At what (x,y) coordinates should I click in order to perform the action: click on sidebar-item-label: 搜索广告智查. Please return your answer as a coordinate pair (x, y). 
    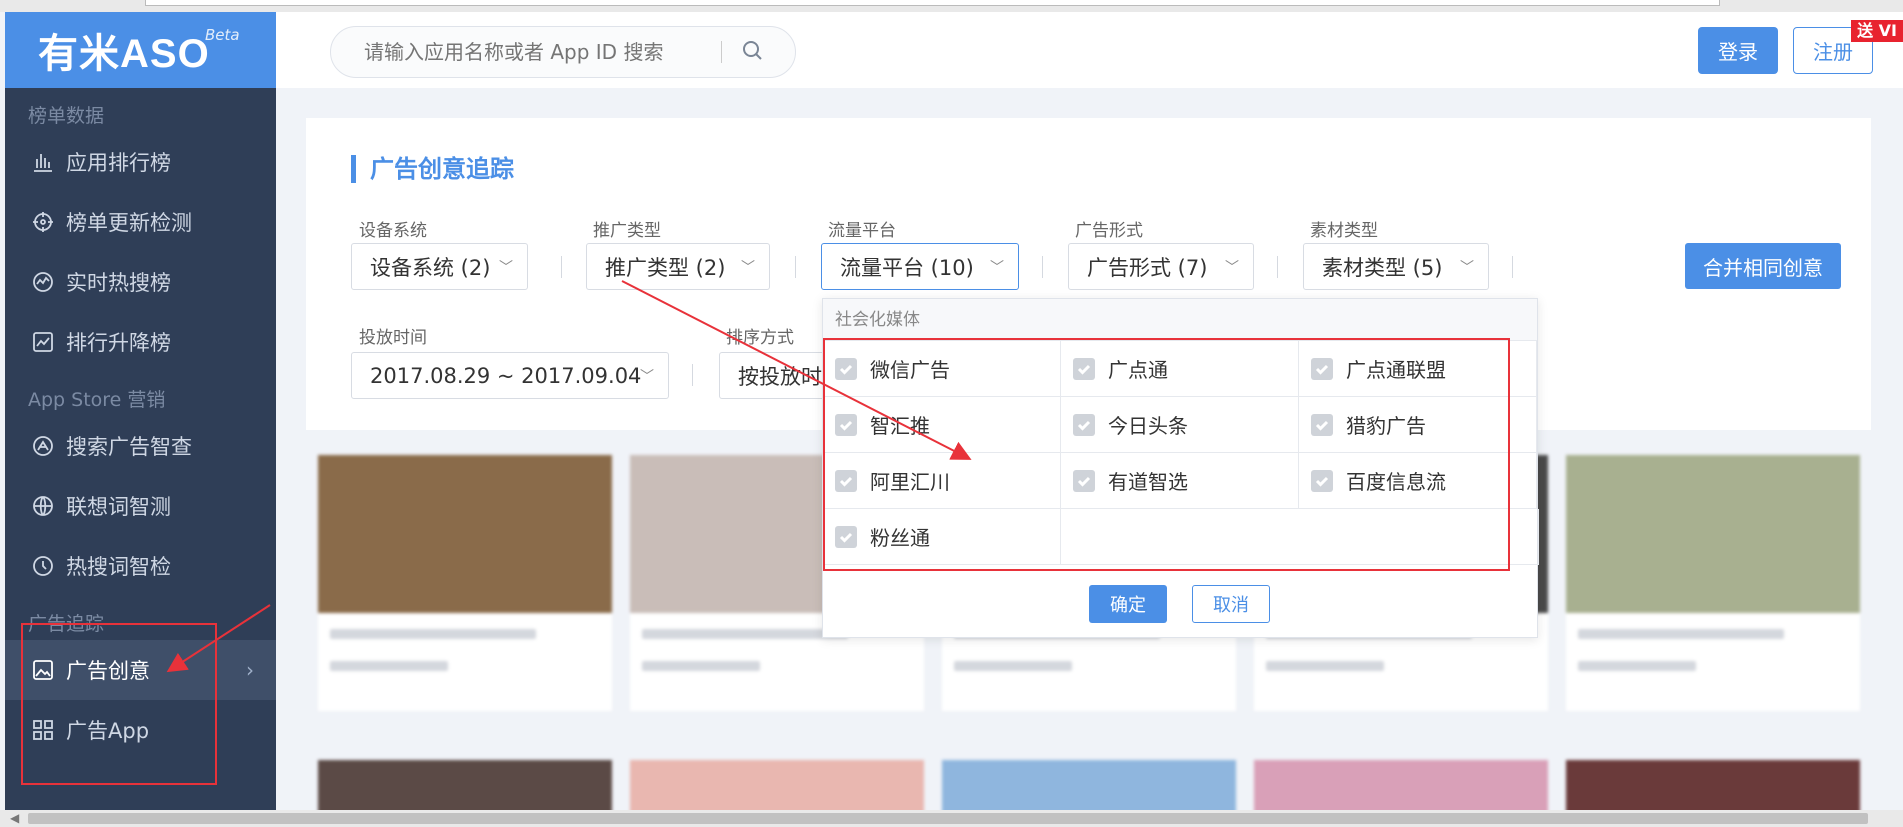
    Looking at the image, I should click on (129, 447).